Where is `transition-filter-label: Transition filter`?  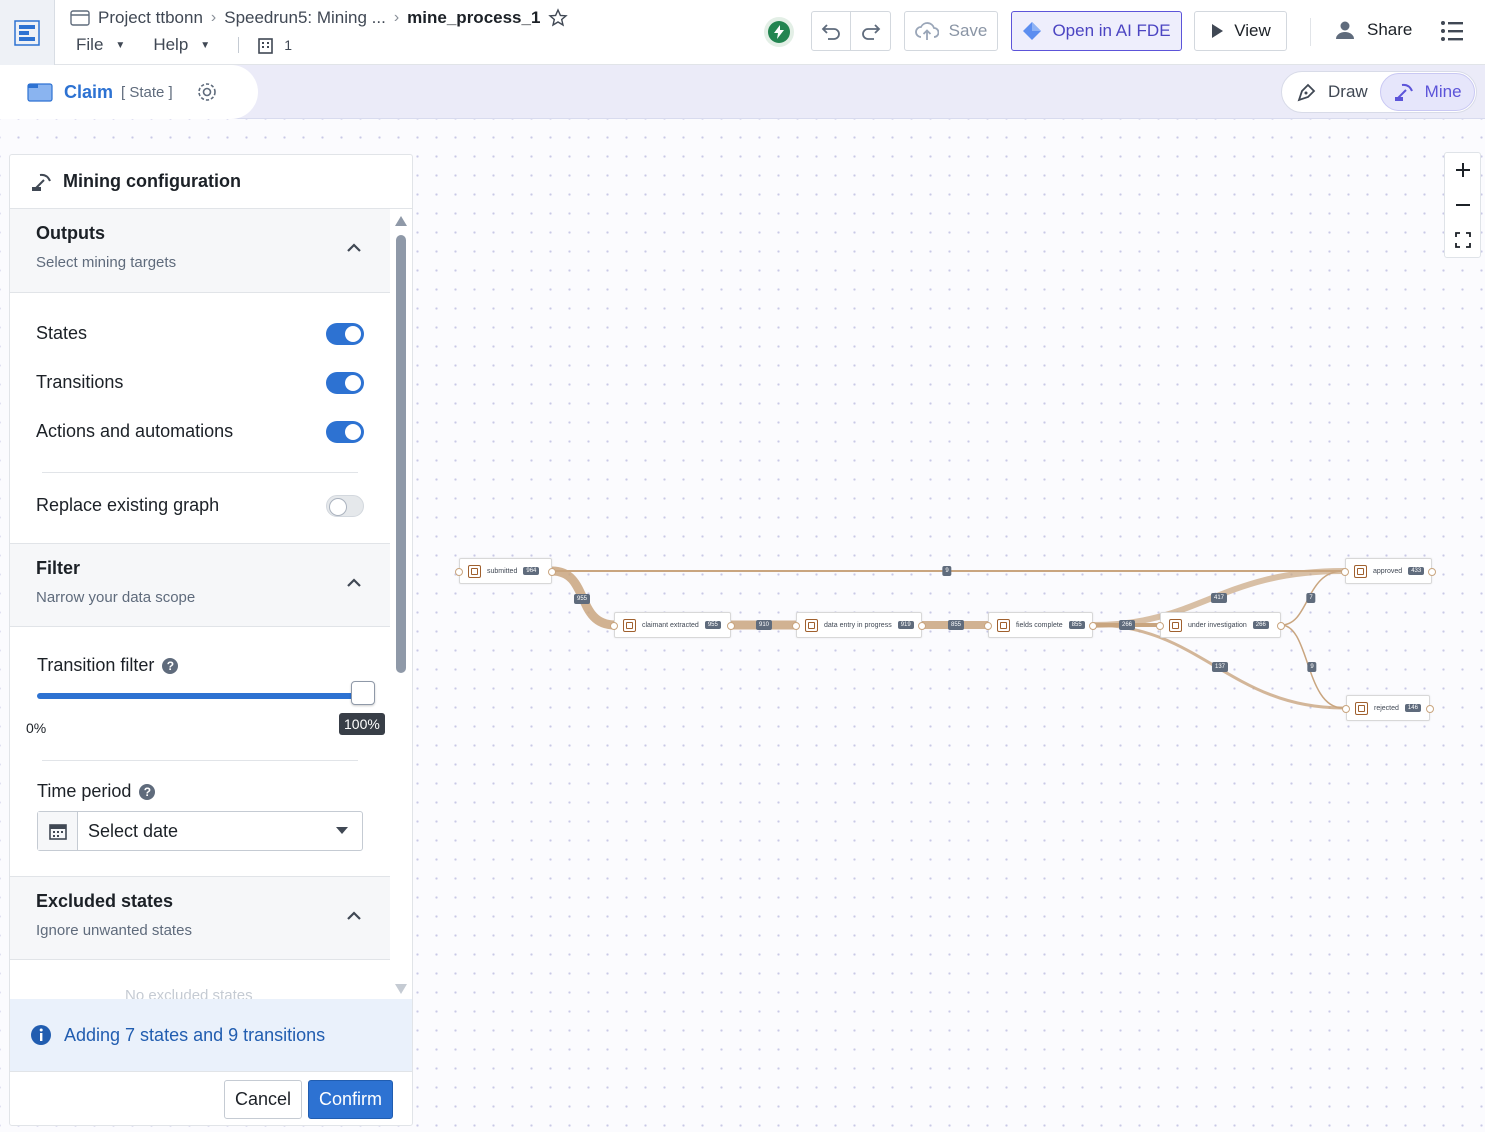 transition-filter-label: Transition filter is located at coordinates (96, 665).